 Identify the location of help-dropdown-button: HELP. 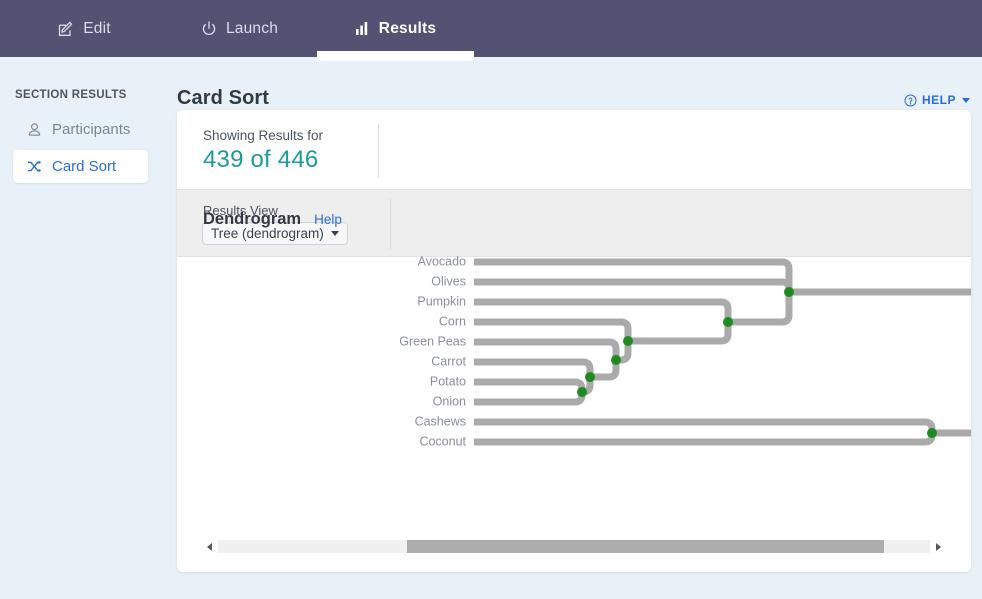
(937, 100).